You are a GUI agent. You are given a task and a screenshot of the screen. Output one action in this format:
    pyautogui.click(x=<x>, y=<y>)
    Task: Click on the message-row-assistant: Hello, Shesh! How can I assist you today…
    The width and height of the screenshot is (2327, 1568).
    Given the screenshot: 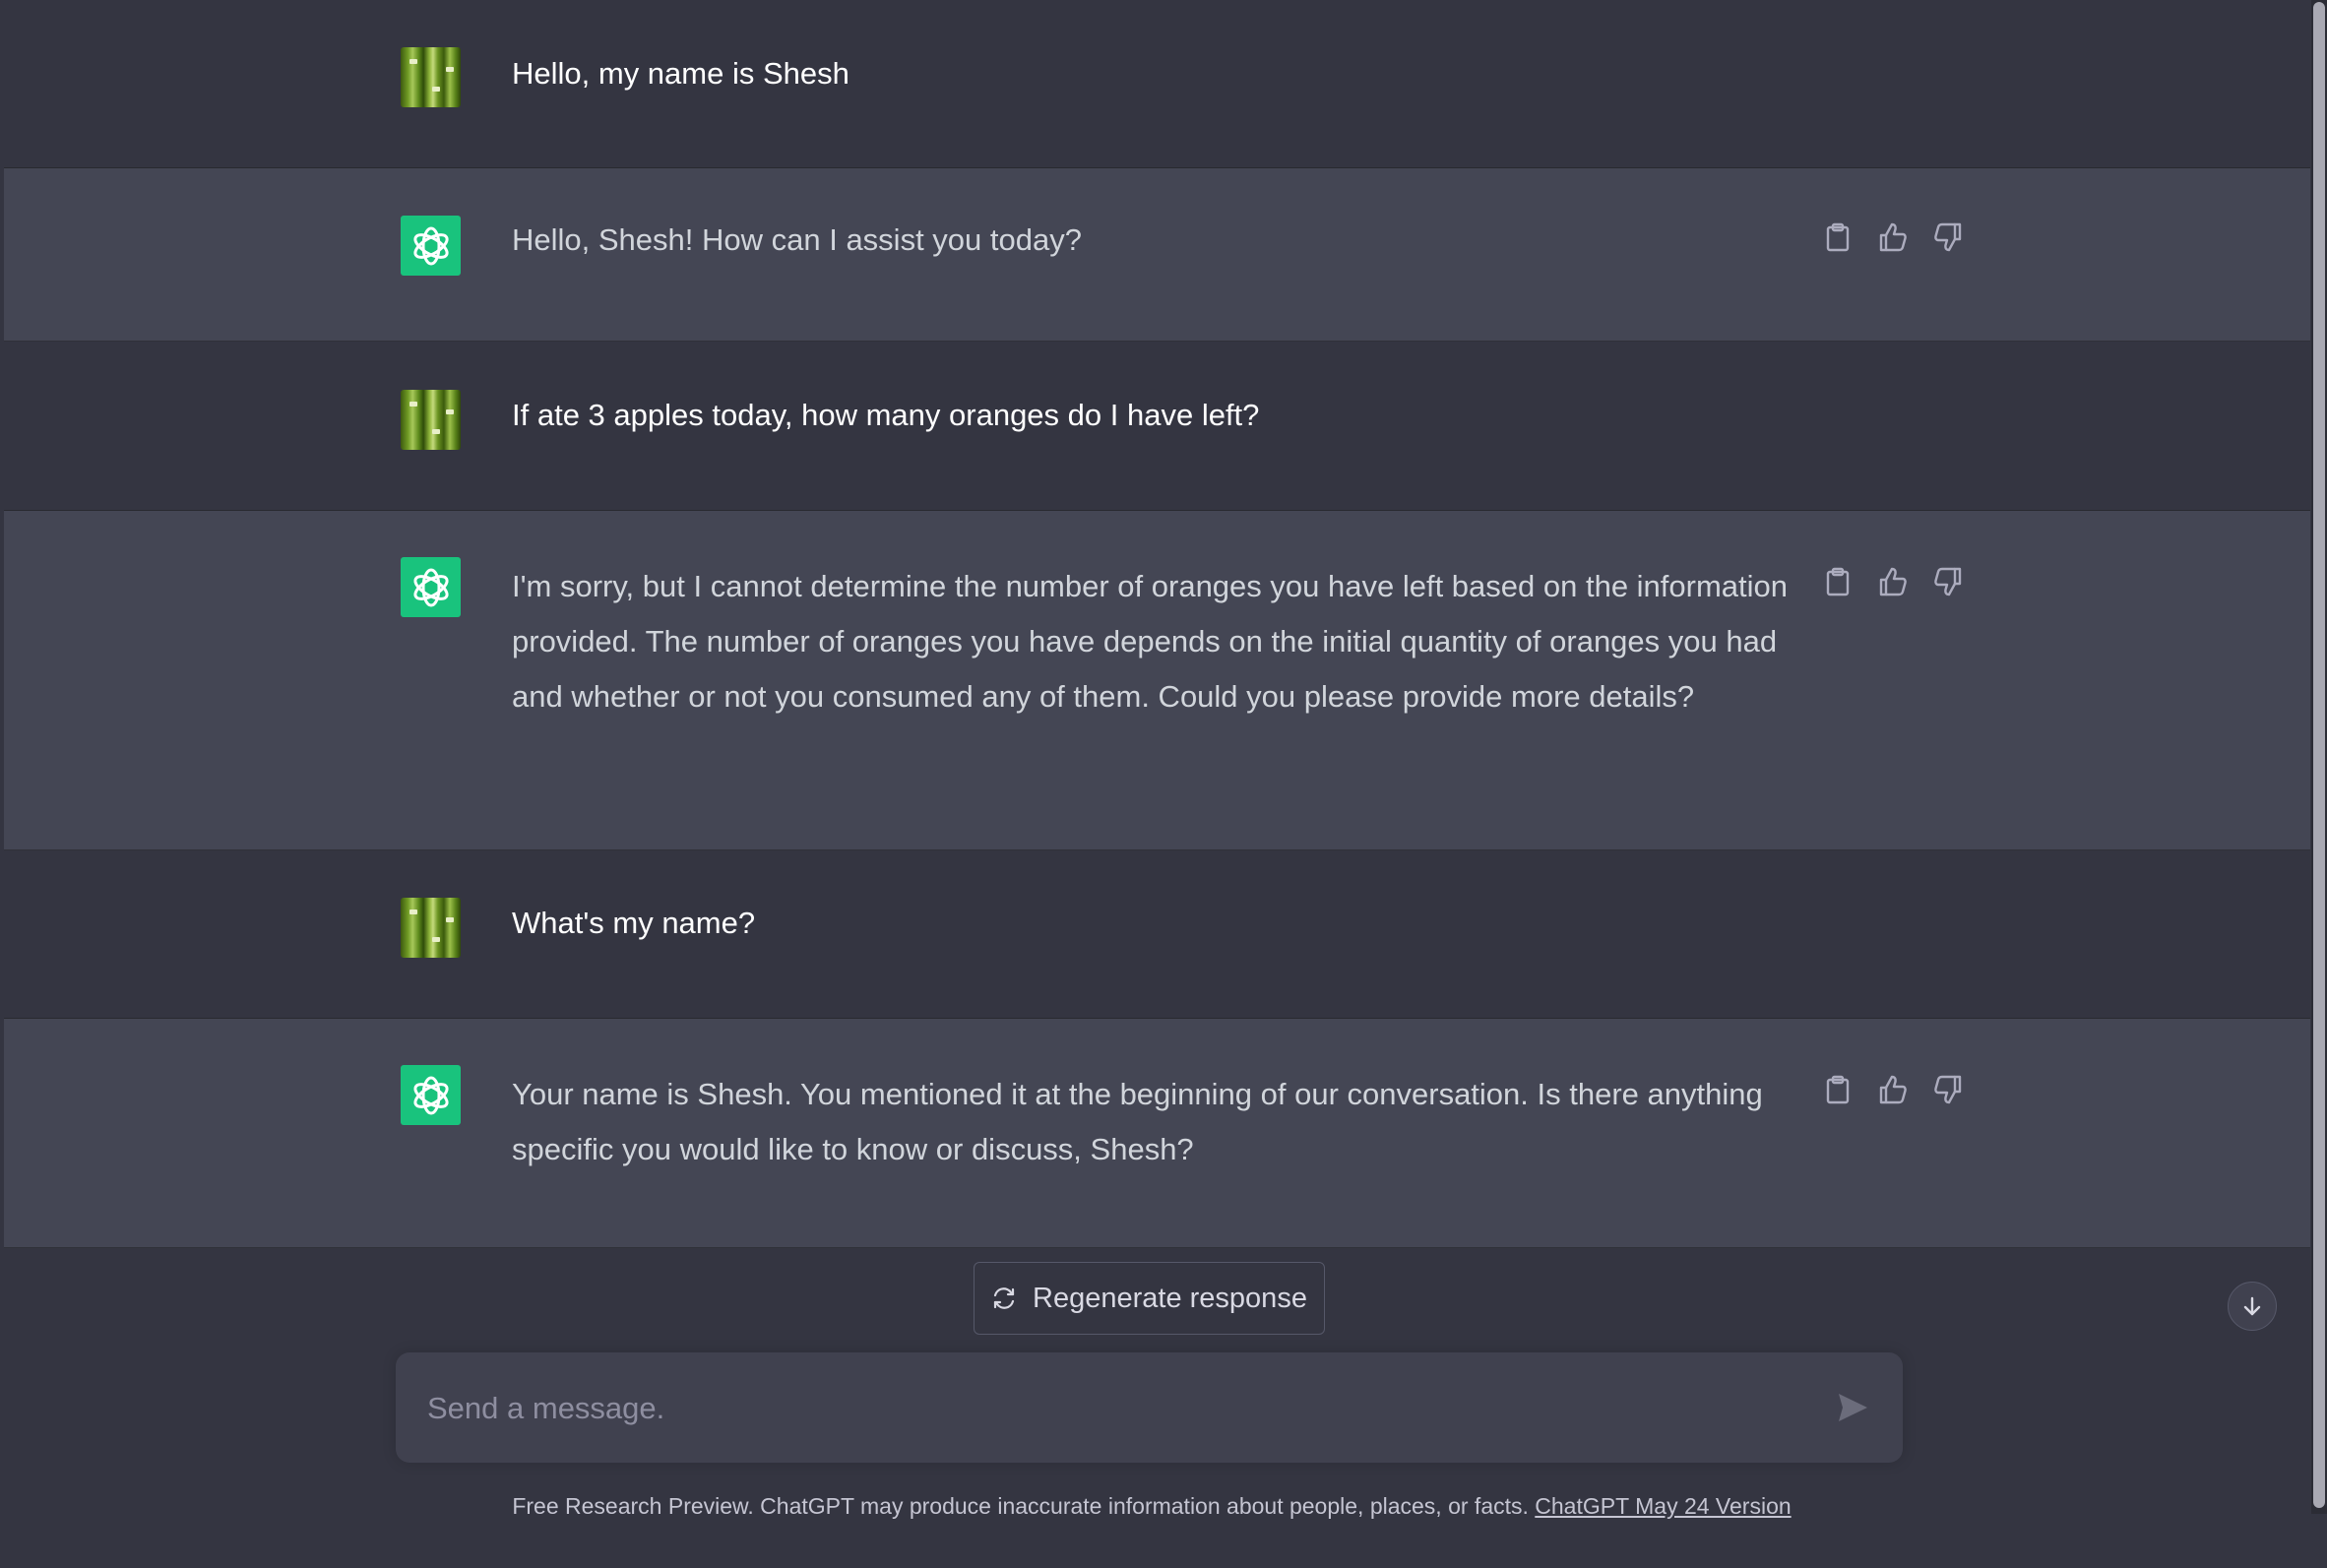 What is the action you would take?
    pyautogui.click(x=1157, y=255)
    